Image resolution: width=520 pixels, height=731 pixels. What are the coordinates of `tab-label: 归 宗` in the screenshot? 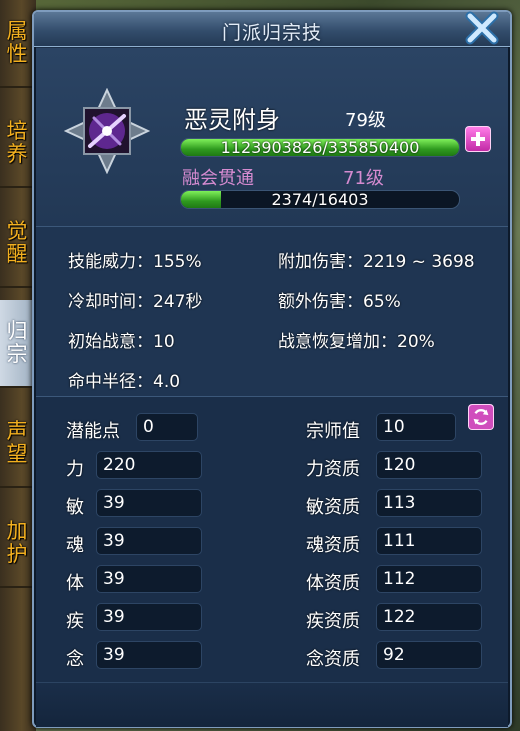 It's located at (17, 342).